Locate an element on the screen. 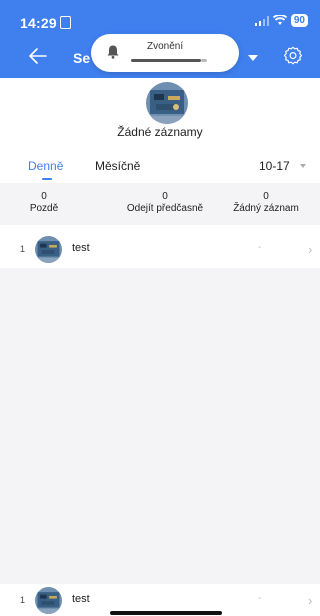 The image size is (320, 616). ringing-progress-bar is located at coordinates (166, 60).